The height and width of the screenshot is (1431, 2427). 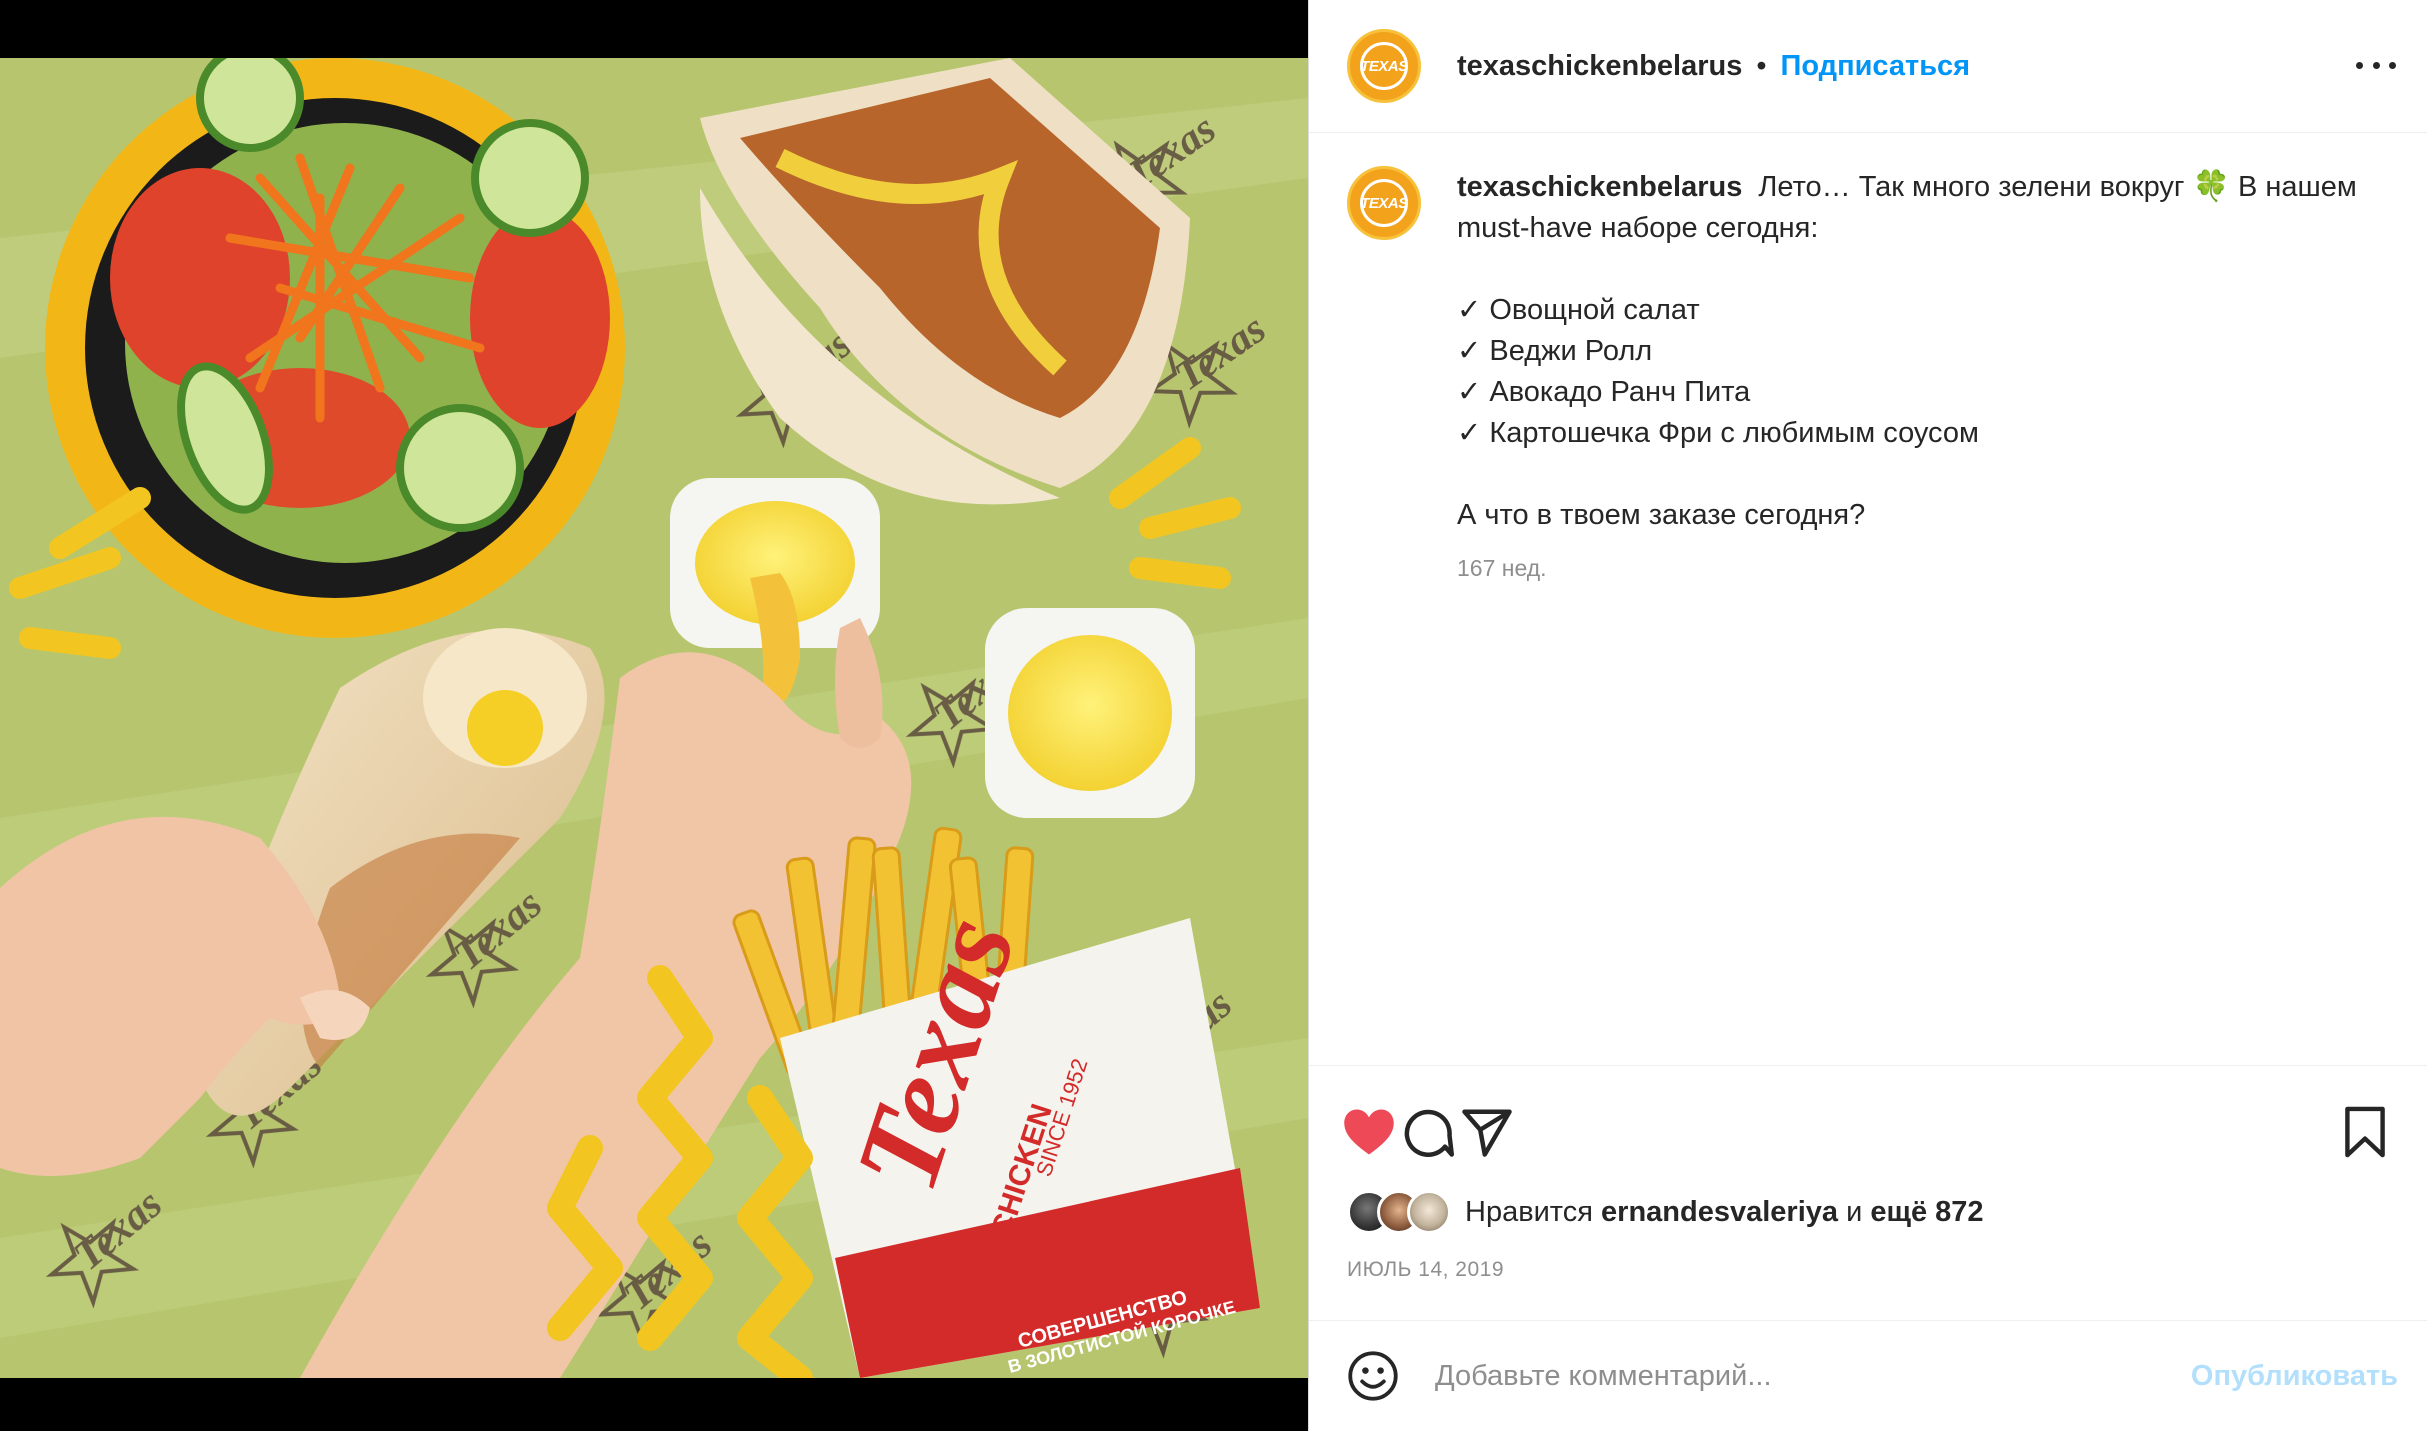 I want to click on caption-question: А что в твоем заказе сегодня?, so click(x=1661, y=515).